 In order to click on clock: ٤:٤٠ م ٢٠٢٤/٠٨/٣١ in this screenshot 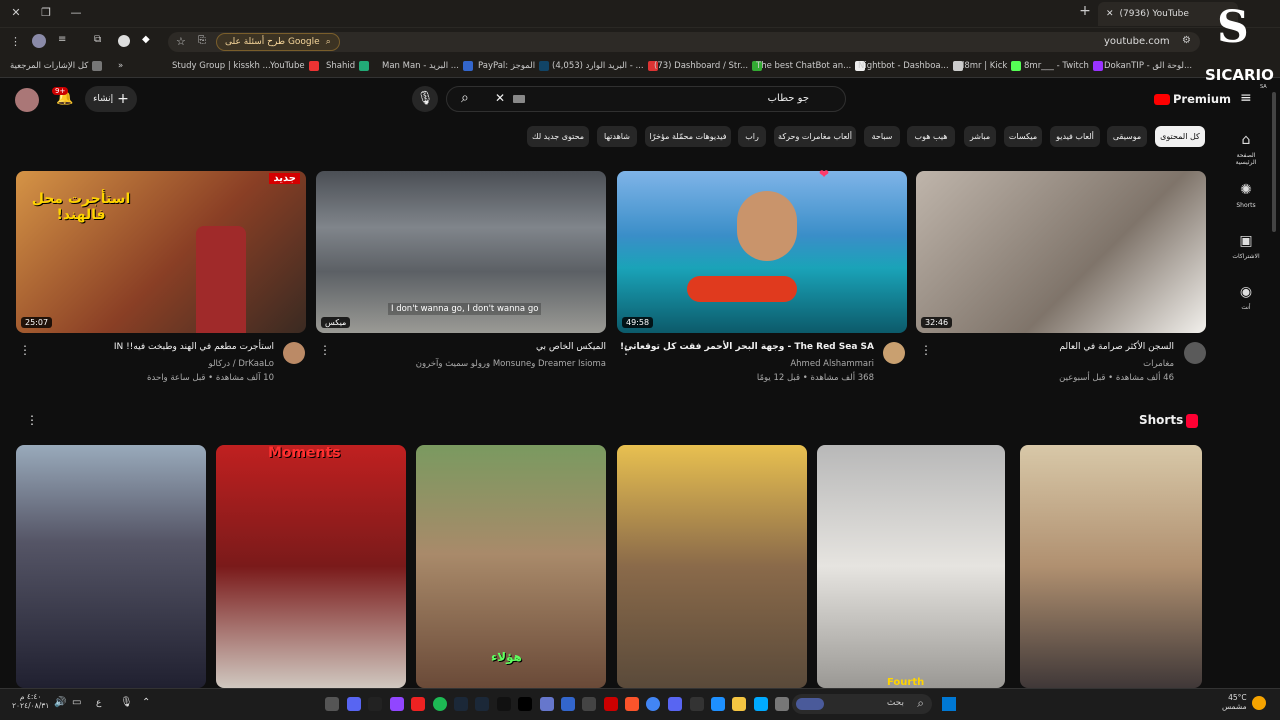, I will do `click(30, 701)`.